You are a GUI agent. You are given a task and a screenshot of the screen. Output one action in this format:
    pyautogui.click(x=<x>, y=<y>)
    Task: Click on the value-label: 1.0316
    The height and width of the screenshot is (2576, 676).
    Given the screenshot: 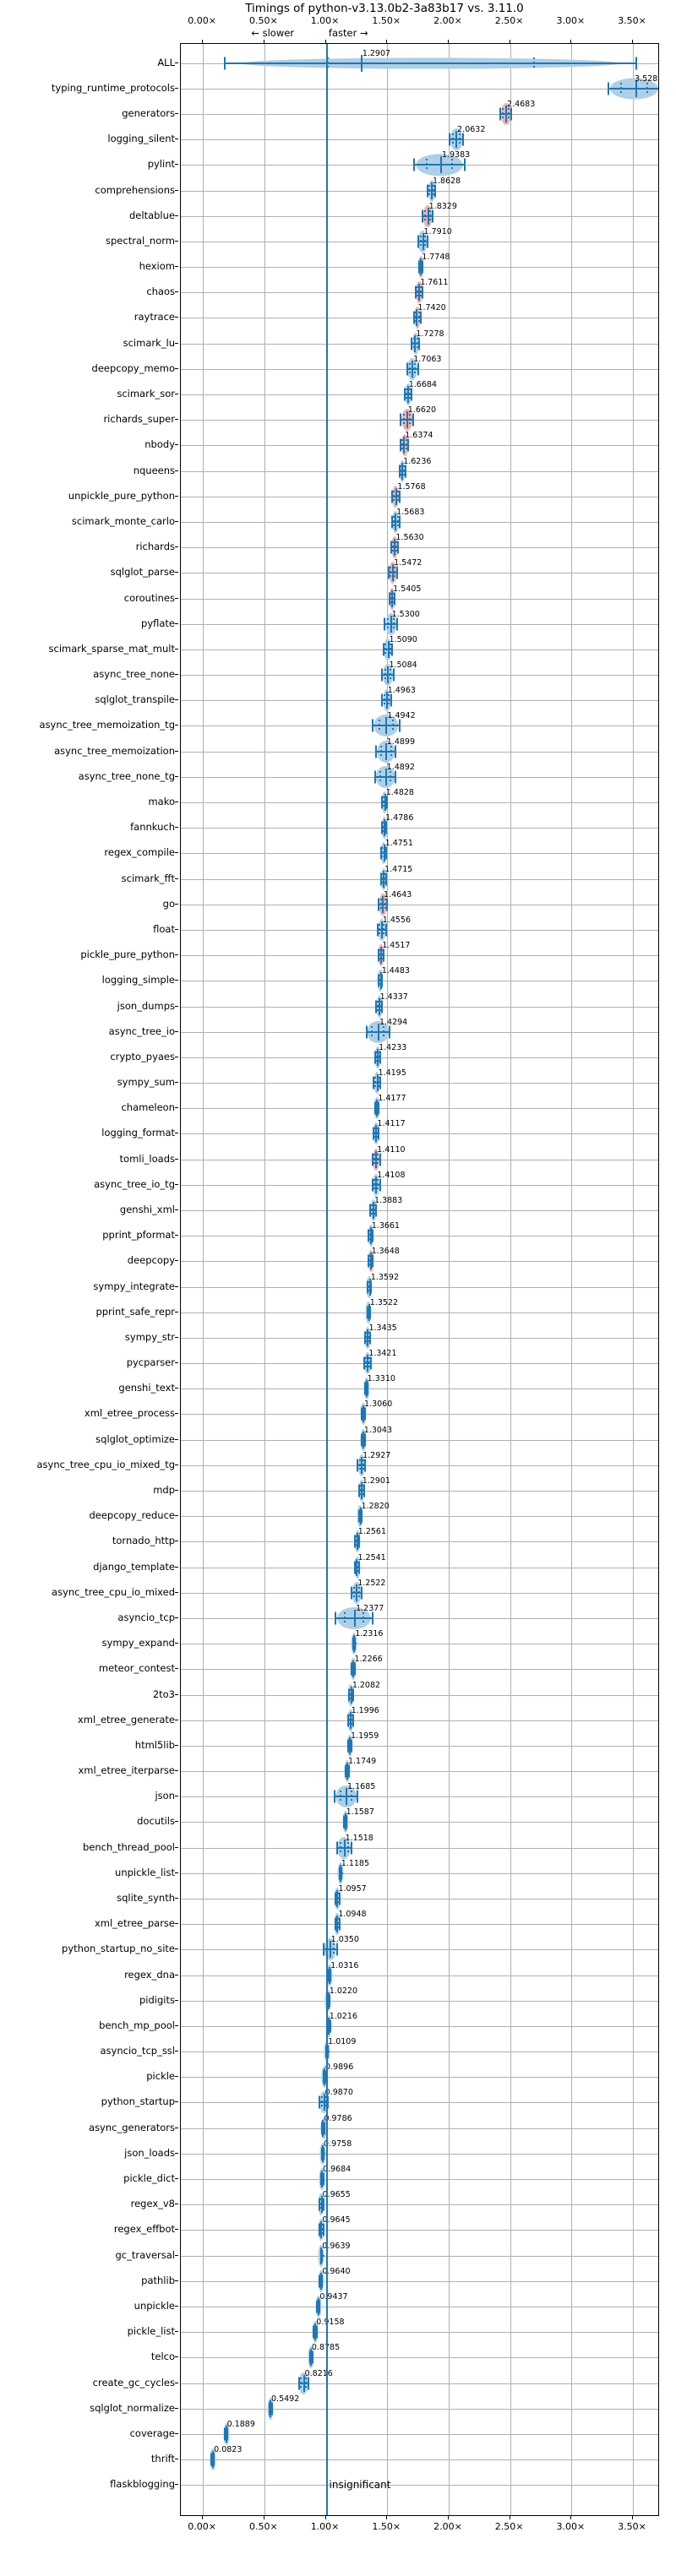 What is the action you would take?
    pyautogui.click(x=344, y=1965)
    